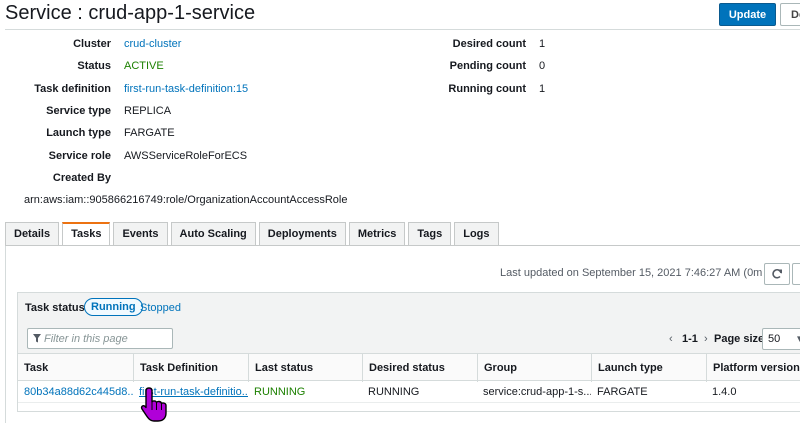  What do you see at coordinates (487, 89) in the screenshot?
I see `detail-label: Running count` at bounding box center [487, 89].